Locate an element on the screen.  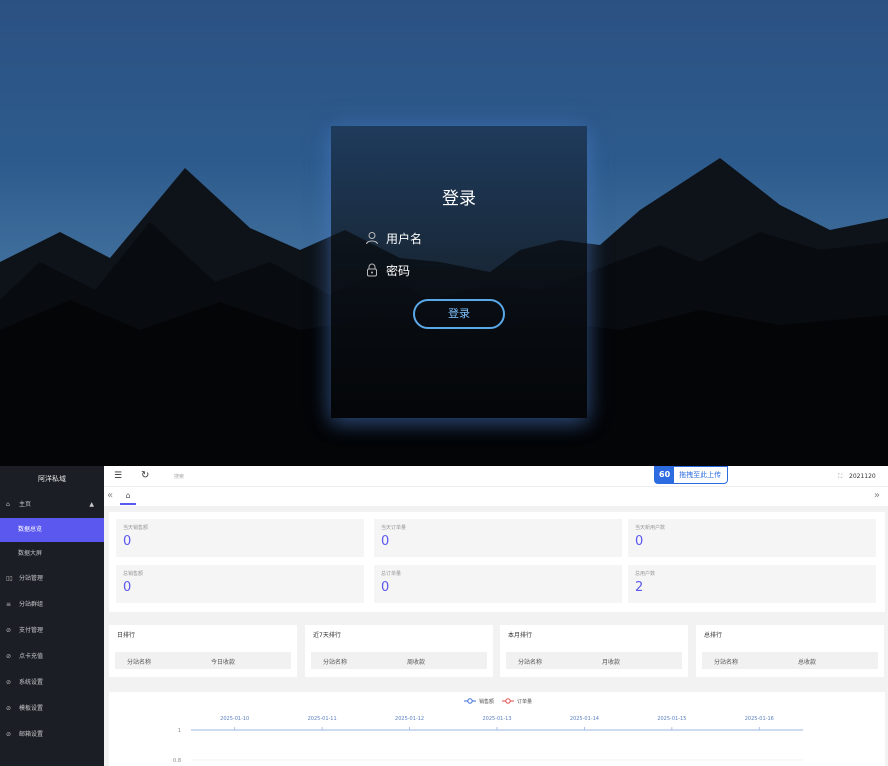
sidebar-item-5: ⊘ 模板设置 is located at coordinates (52, 709).